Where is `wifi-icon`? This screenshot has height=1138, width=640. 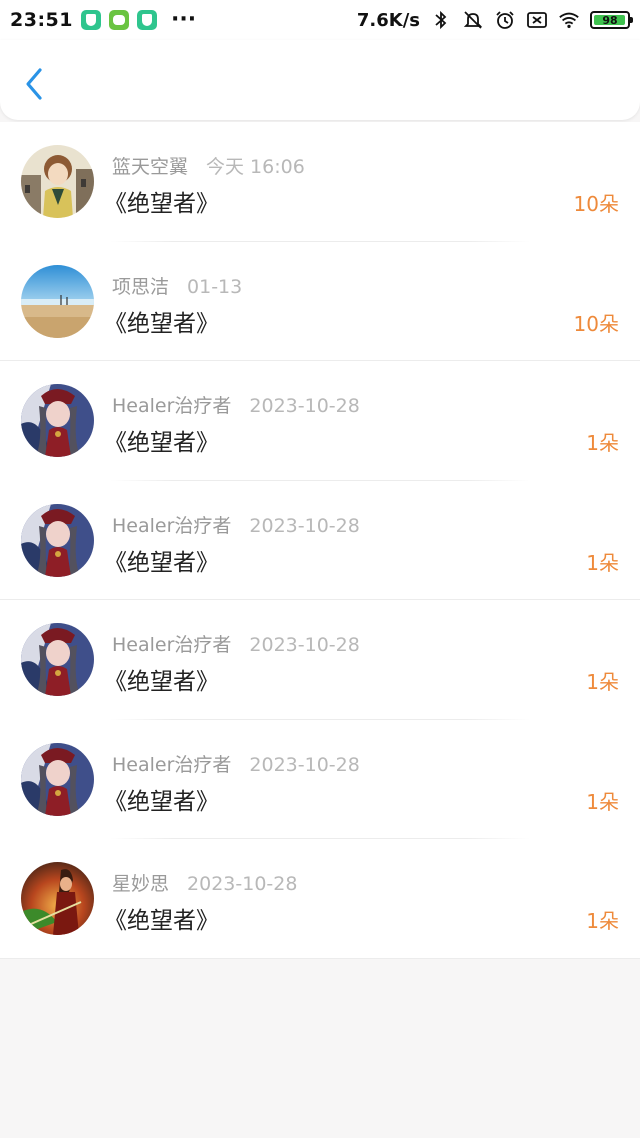 wifi-icon is located at coordinates (569, 20).